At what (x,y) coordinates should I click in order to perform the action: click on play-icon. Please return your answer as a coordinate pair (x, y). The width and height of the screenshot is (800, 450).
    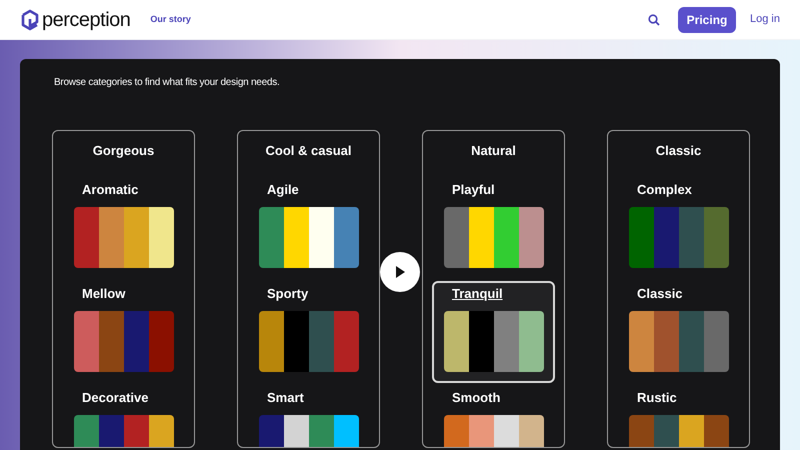
    Looking at the image, I should click on (400, 272).